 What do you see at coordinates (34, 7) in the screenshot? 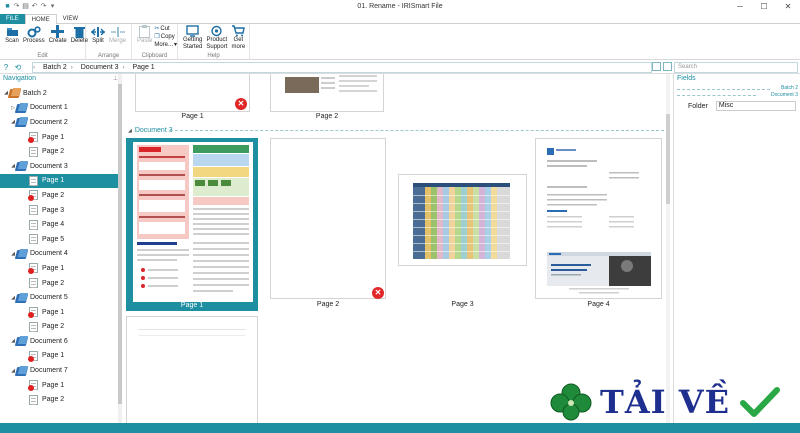
I see `undo-icon: ↶` at bounding box center [34, 7].